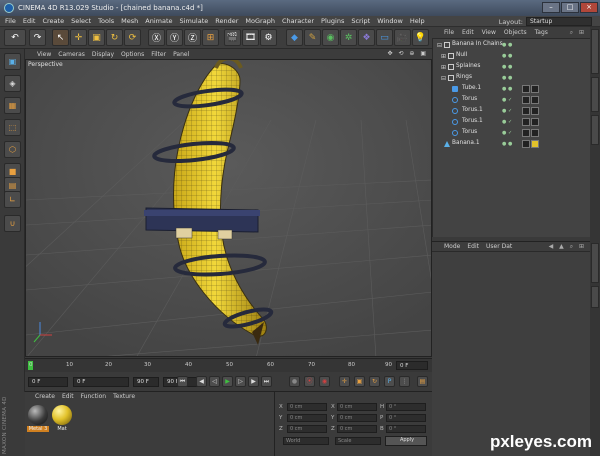 The height and width of the screenshot is (456, 600). Describe the element at coordinates (12, 223) in the screenshot. I see `snap-icon: ∪` at that location.